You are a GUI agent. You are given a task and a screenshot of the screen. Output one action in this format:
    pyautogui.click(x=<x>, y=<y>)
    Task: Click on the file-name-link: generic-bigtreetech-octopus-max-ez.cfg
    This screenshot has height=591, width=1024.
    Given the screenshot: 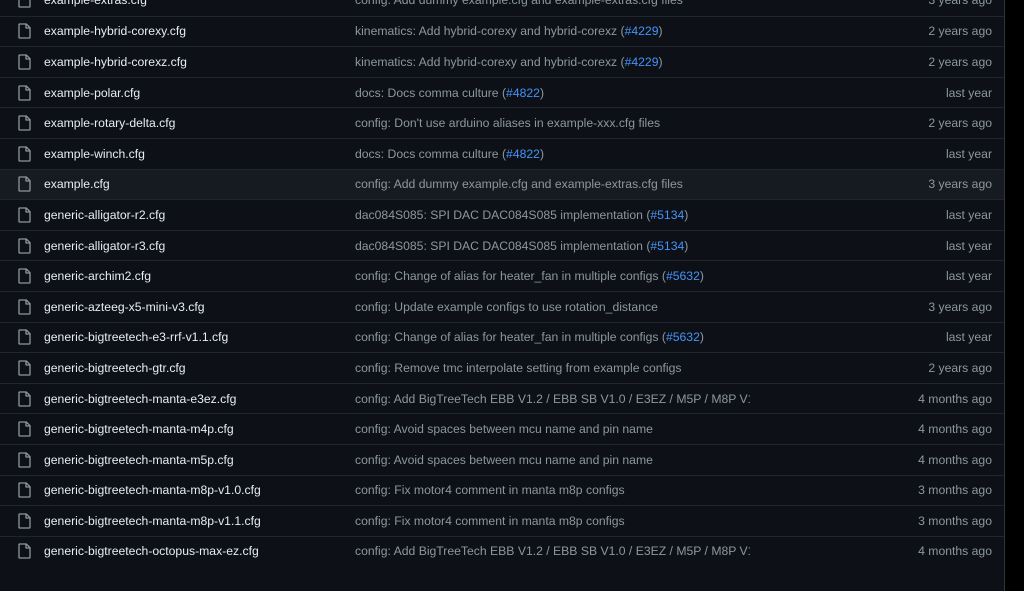 What is the action you would take?
    pyautogui.click(x=151, y=551)
    